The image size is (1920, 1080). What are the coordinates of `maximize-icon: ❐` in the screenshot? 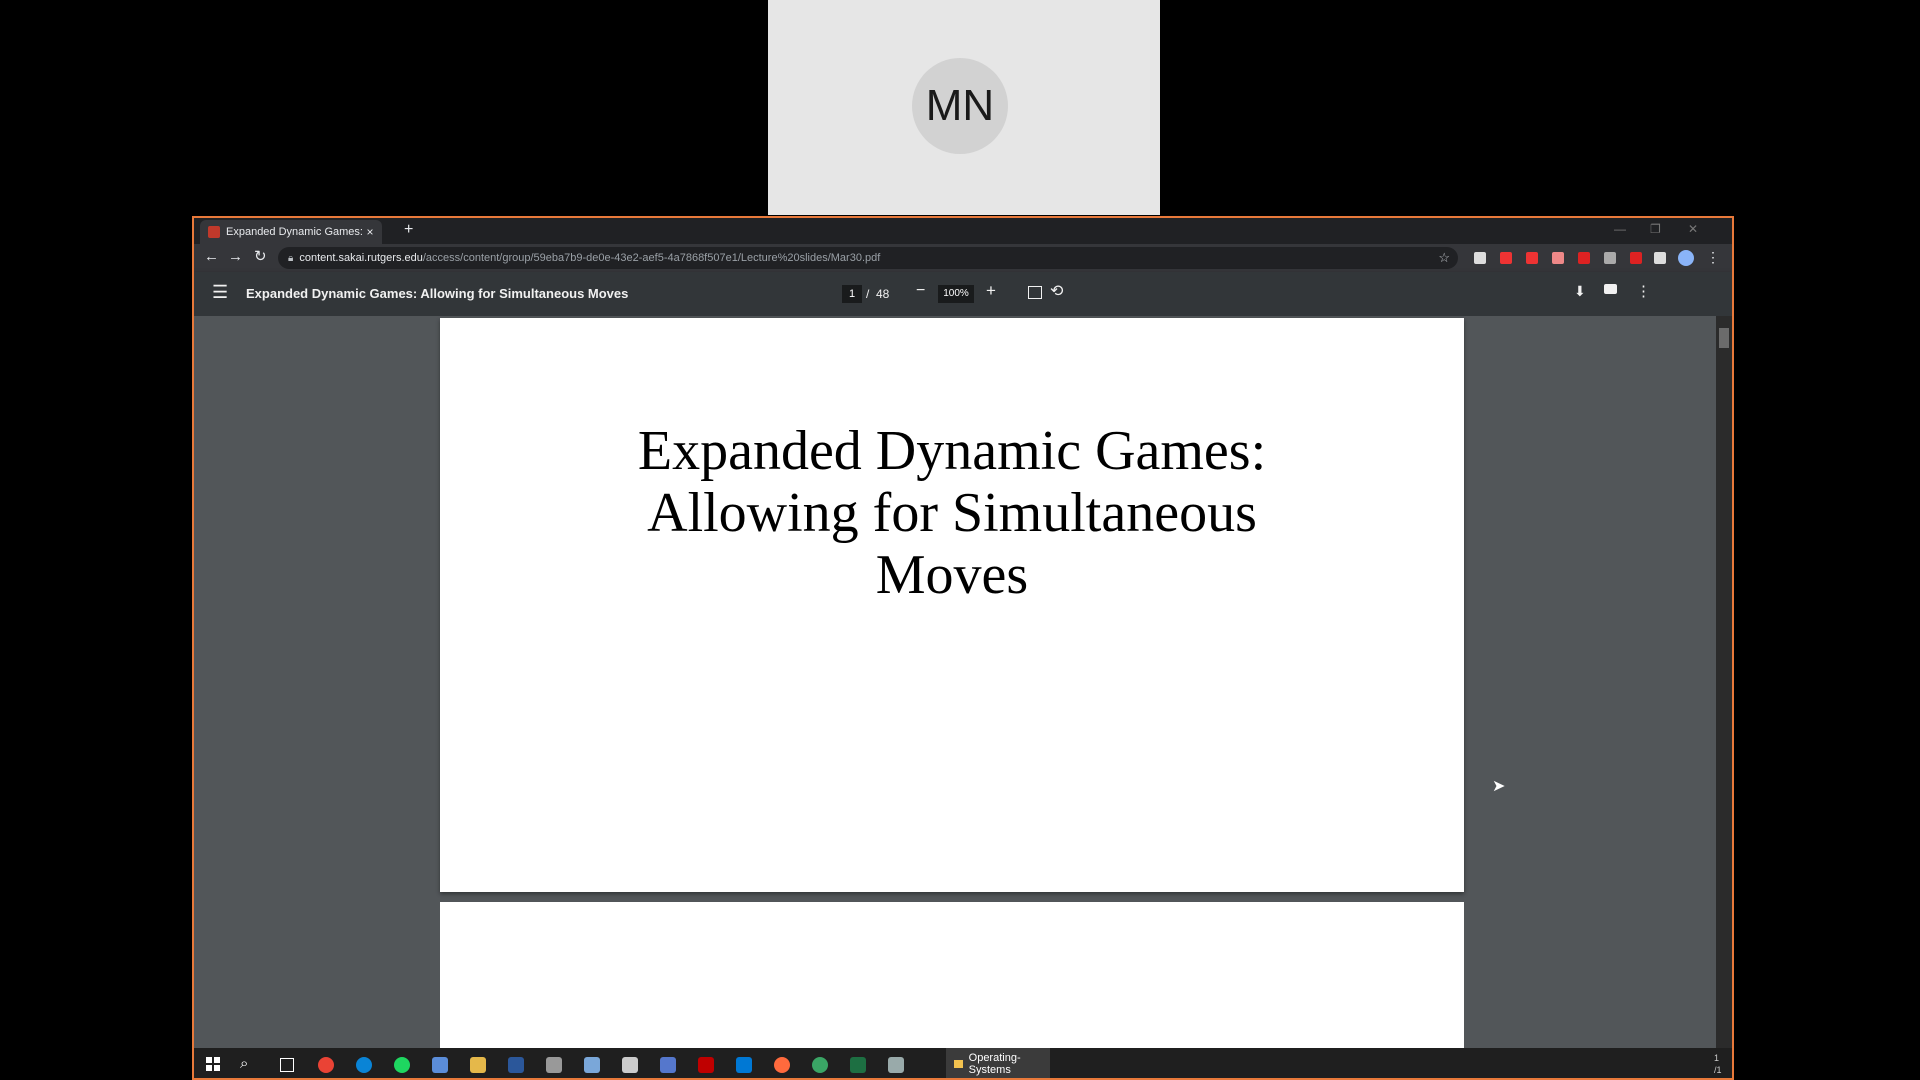 It's located at (1655, 229).